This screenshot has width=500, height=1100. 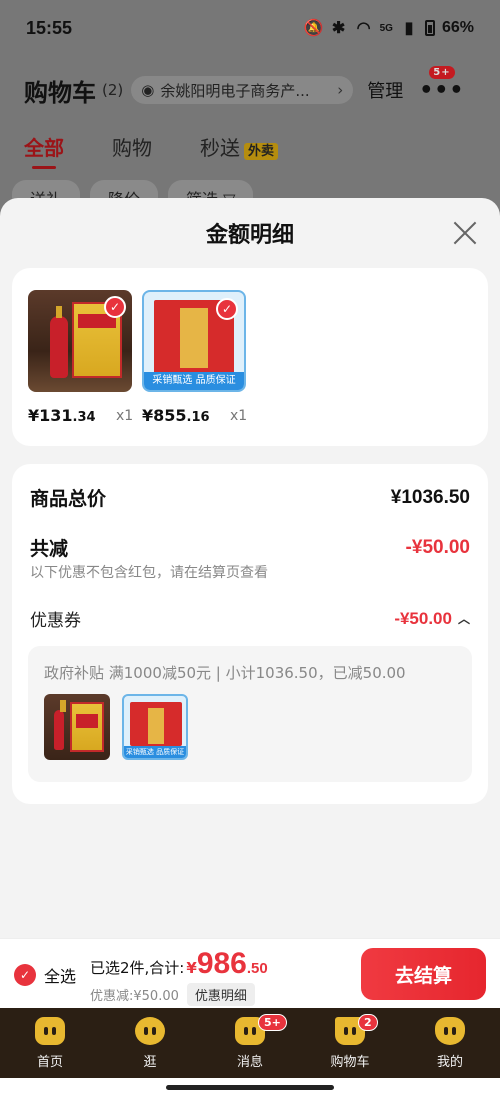 I want to click on tab-label: 我的, so click(x=449, y=1062).